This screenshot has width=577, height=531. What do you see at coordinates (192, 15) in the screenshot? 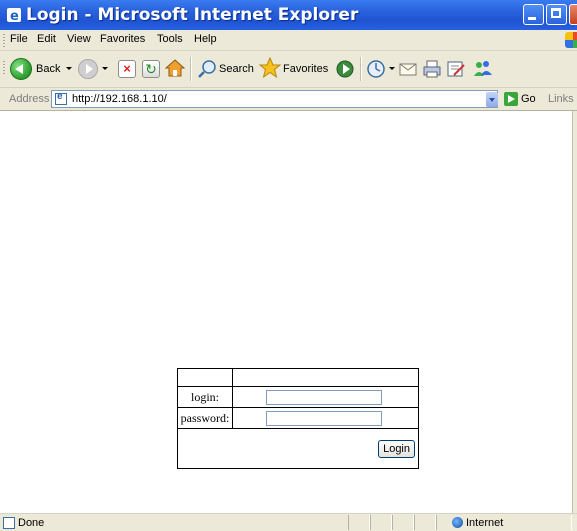
I see `window-title: Login - Microsoft Internet Explorer` at bounding box center [192, 15].